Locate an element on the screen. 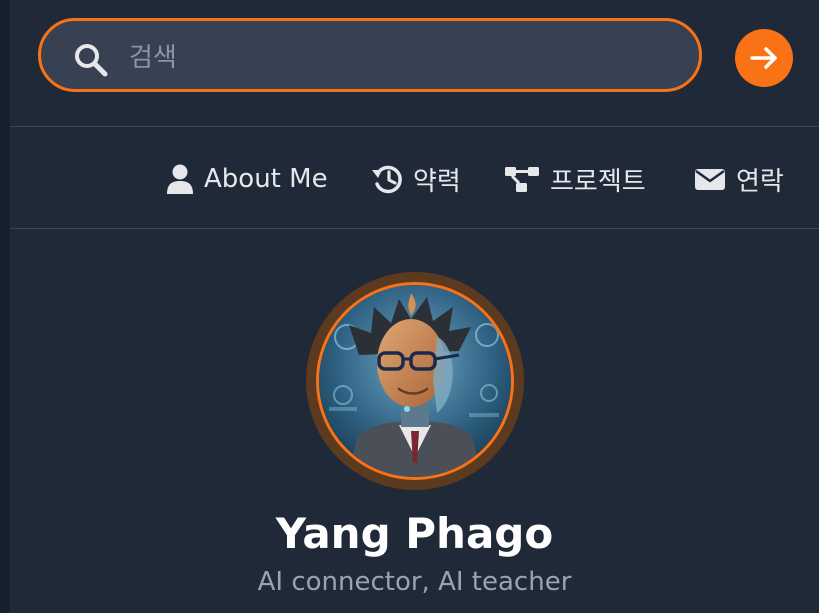 Image resolution: width=819 pixels, height=613 pixels. search-submit-button is located at coordinates (764, 58).